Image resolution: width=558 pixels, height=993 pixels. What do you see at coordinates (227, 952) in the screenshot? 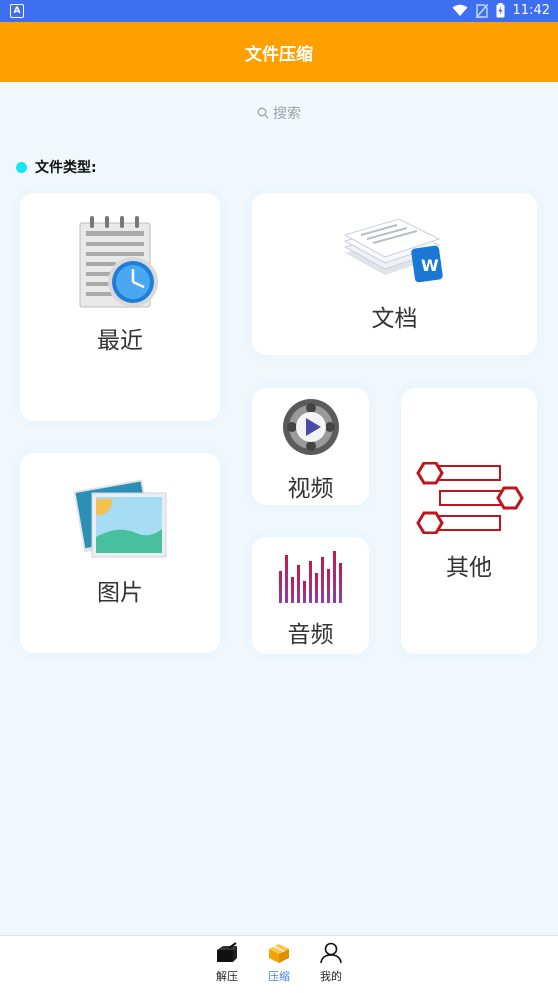
I see `box-unzip-icon` at bounding box center [227, 952].